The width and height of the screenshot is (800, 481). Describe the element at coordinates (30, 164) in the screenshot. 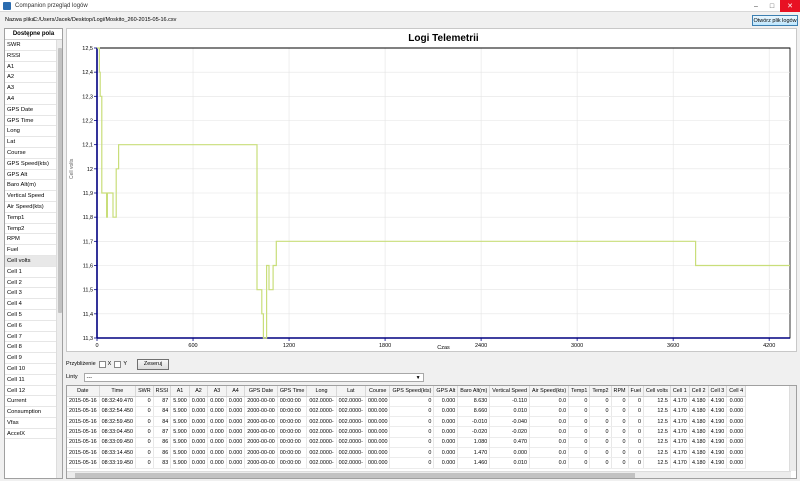

I see `field-item: GPS Speed(kts)` at that location.